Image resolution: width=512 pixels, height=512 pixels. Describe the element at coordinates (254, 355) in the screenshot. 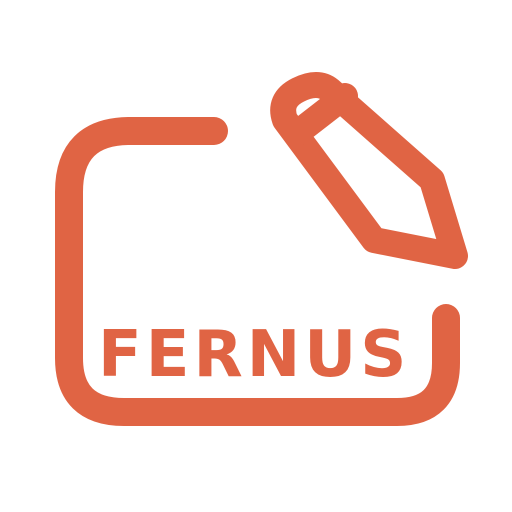

I see `logo-wordmark: FERNUS` at that location.